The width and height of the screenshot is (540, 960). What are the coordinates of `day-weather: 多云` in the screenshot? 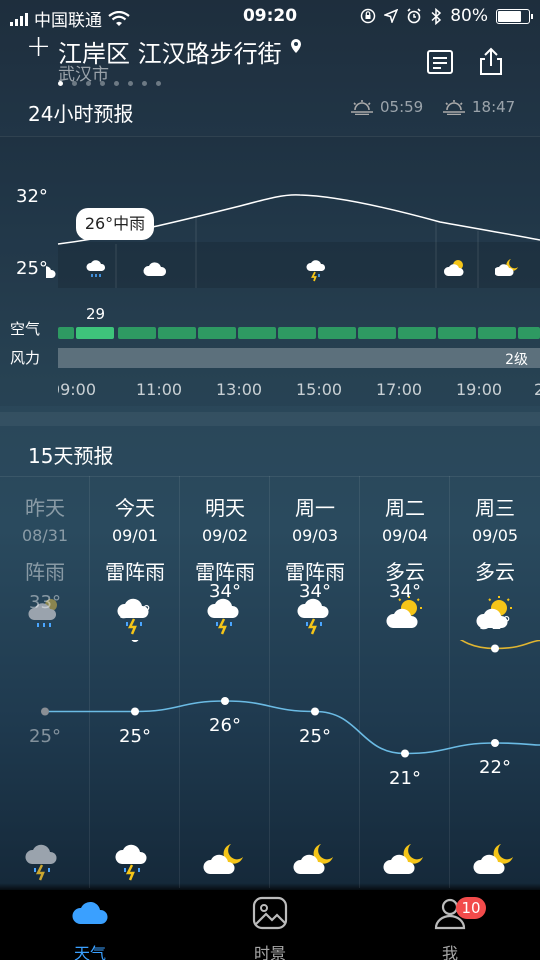 It's located at (495, 572).